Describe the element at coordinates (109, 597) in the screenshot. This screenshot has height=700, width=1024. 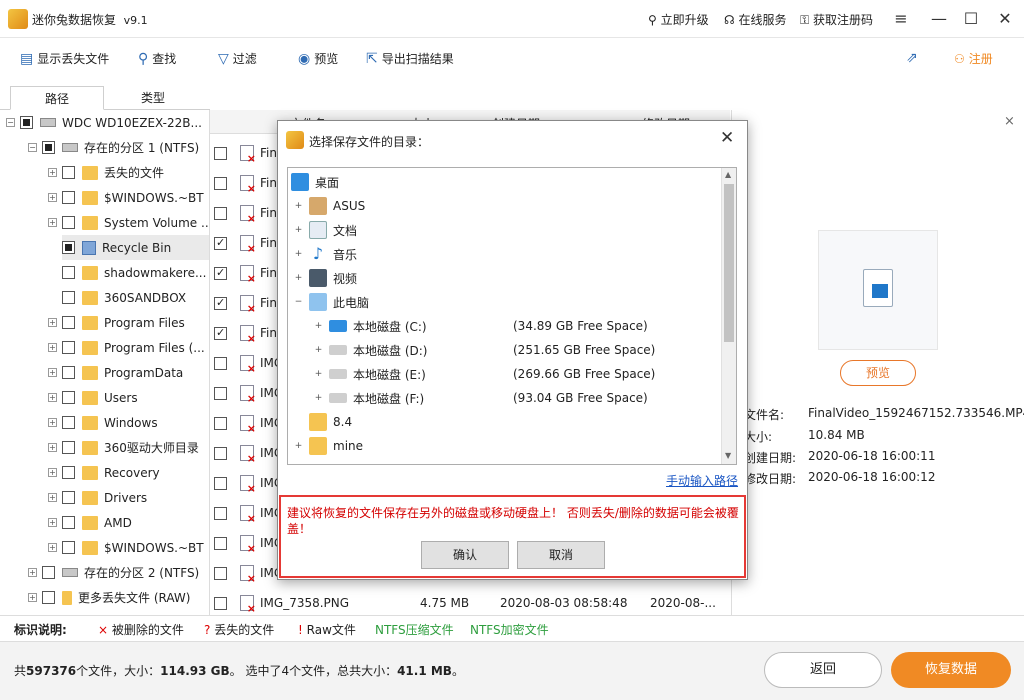
I see `tree-item-raw: + 更多丢失文件 (RAW)` at that location.